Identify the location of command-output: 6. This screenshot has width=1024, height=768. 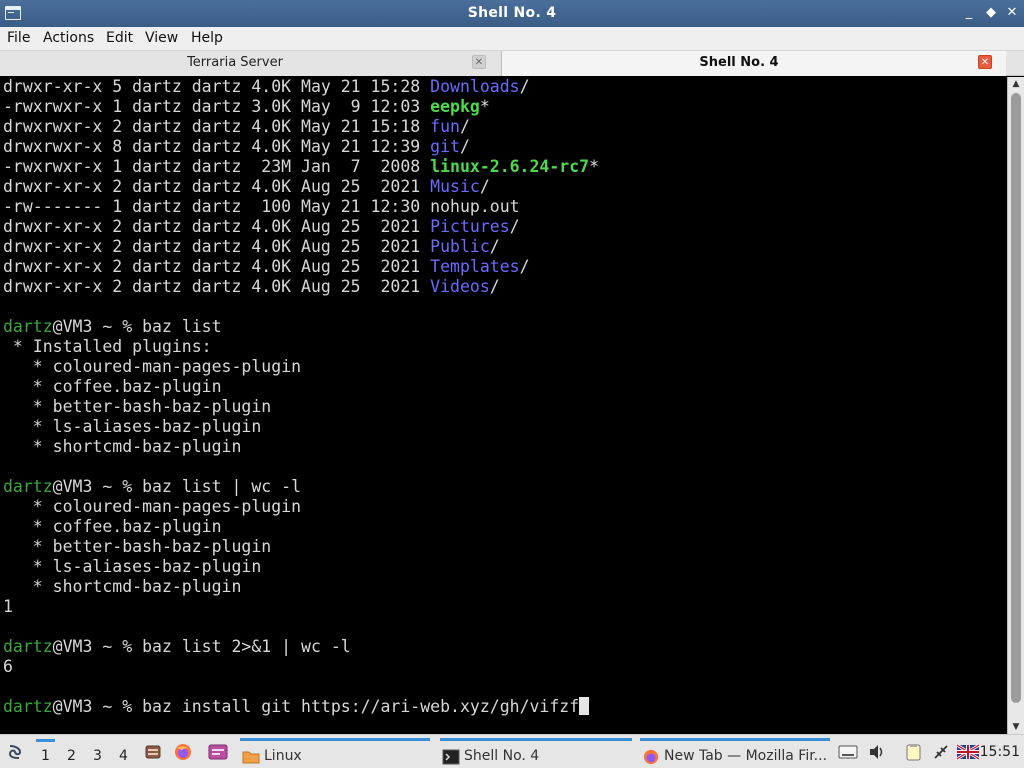
(8, 666).